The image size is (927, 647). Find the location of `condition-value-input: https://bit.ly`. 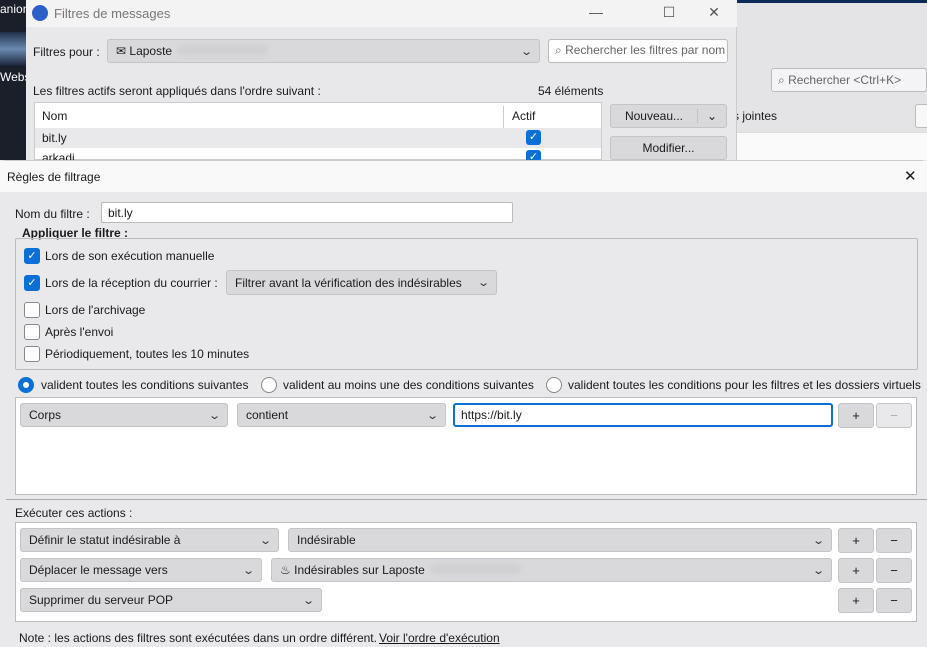

condition-value-input: https://bit.ly is located at coordinates (643, 415).